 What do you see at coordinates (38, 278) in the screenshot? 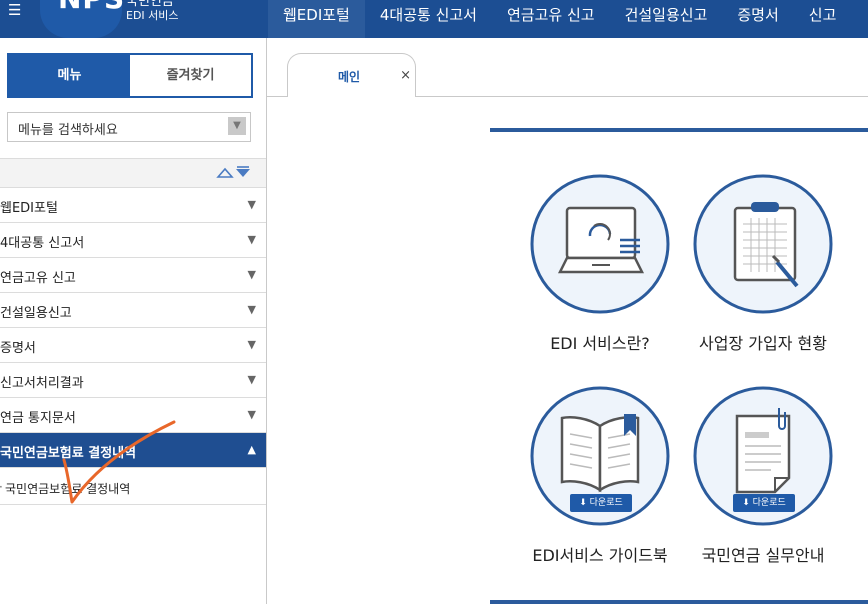
I see `sidebar-item-label: 연금고유 신고` at bounding box center [38, 278].